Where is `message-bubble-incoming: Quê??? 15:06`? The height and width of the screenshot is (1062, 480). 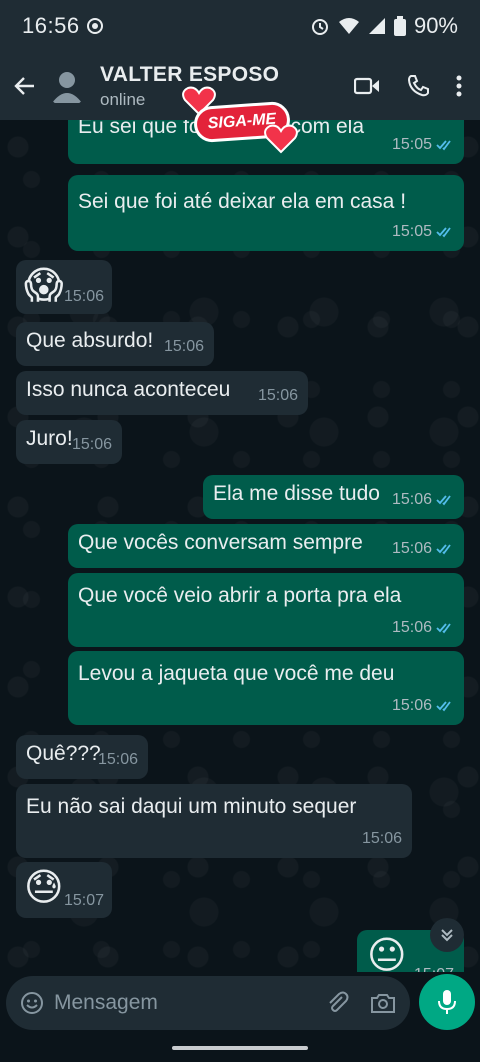
message-bubble-incoming: Quê??? 15:06 is located at coordinates (82, 757).